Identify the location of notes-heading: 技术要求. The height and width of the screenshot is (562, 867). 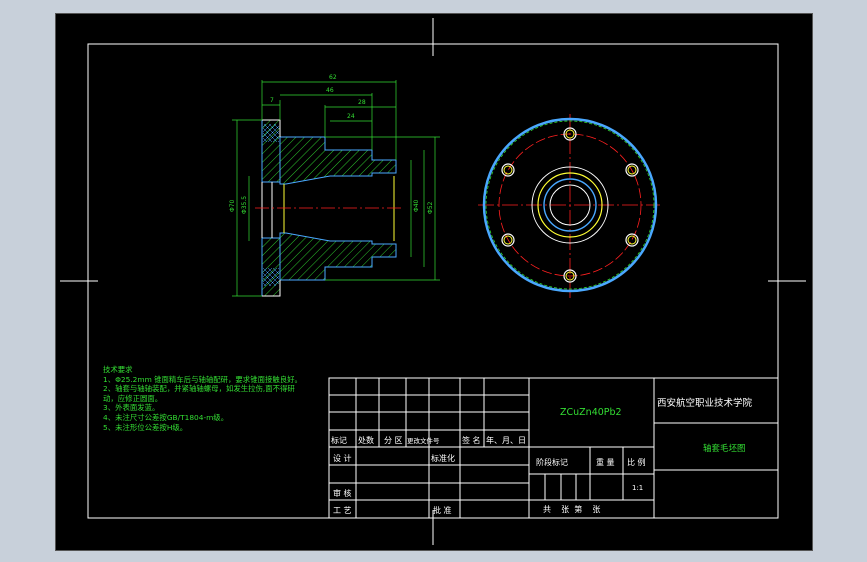
(118, 369).